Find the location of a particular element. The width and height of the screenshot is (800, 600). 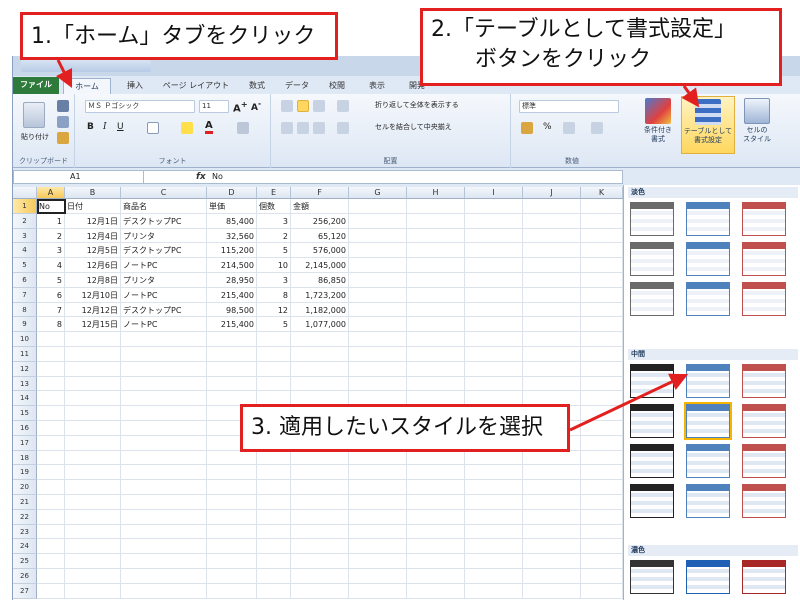

formula-input: No is located at coordinates (217, 177).